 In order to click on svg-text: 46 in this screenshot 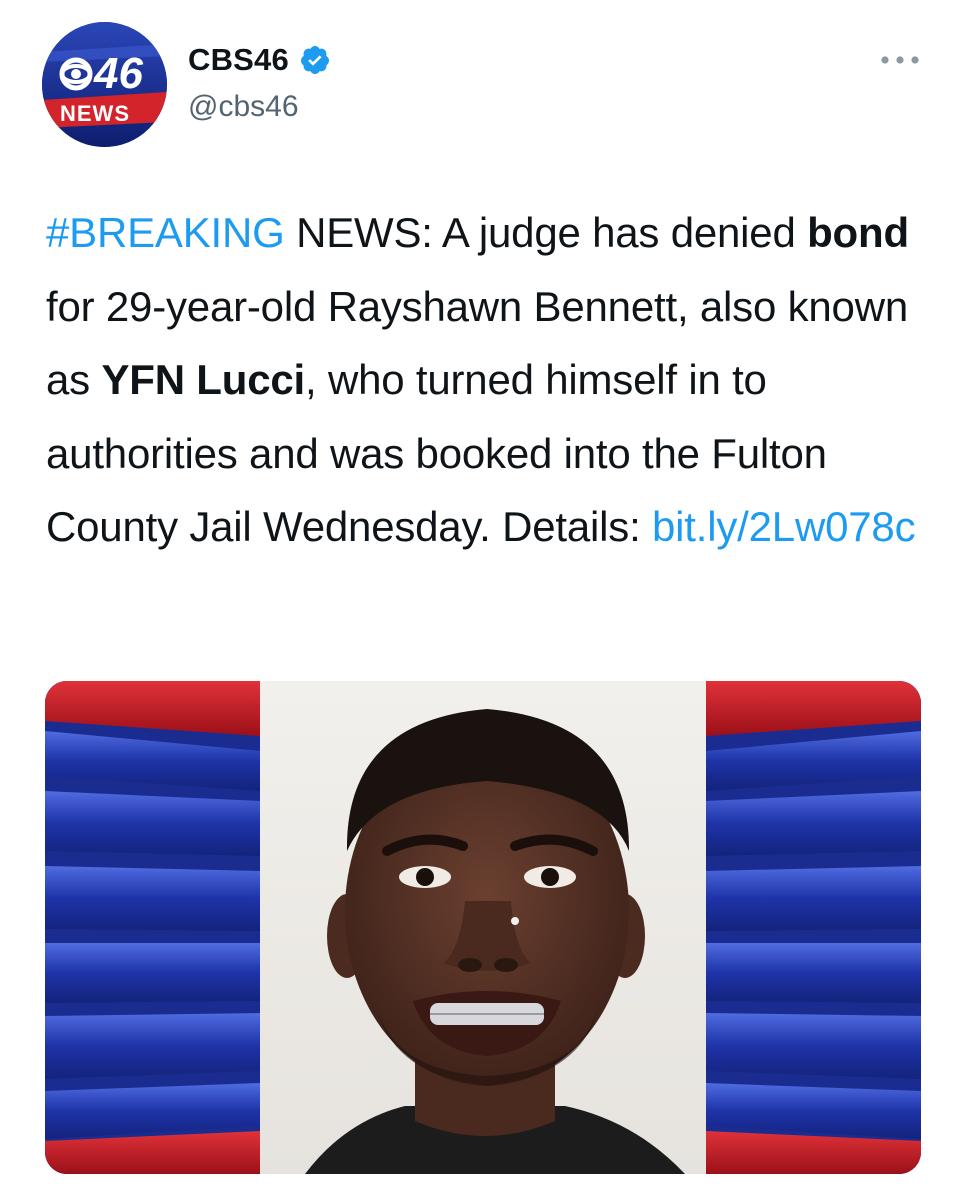, I will do `click(118, 73)`.